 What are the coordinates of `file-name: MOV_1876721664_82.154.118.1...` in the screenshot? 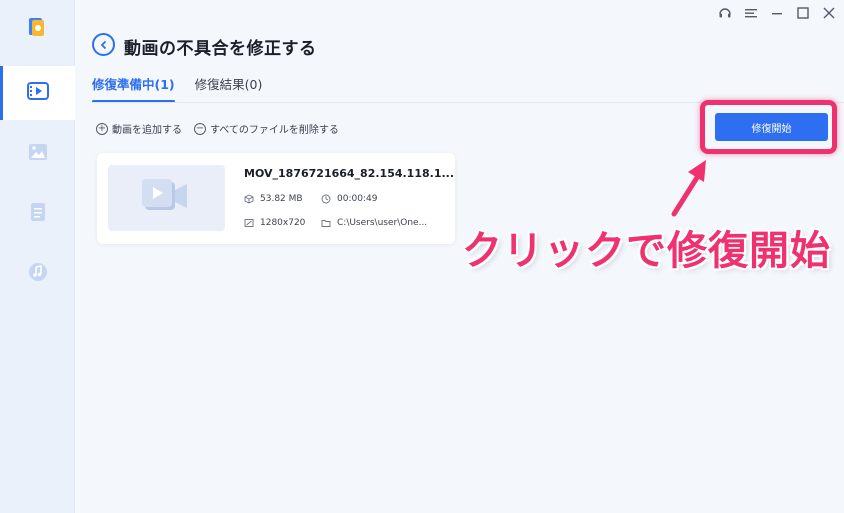 It's located at (349, 173).